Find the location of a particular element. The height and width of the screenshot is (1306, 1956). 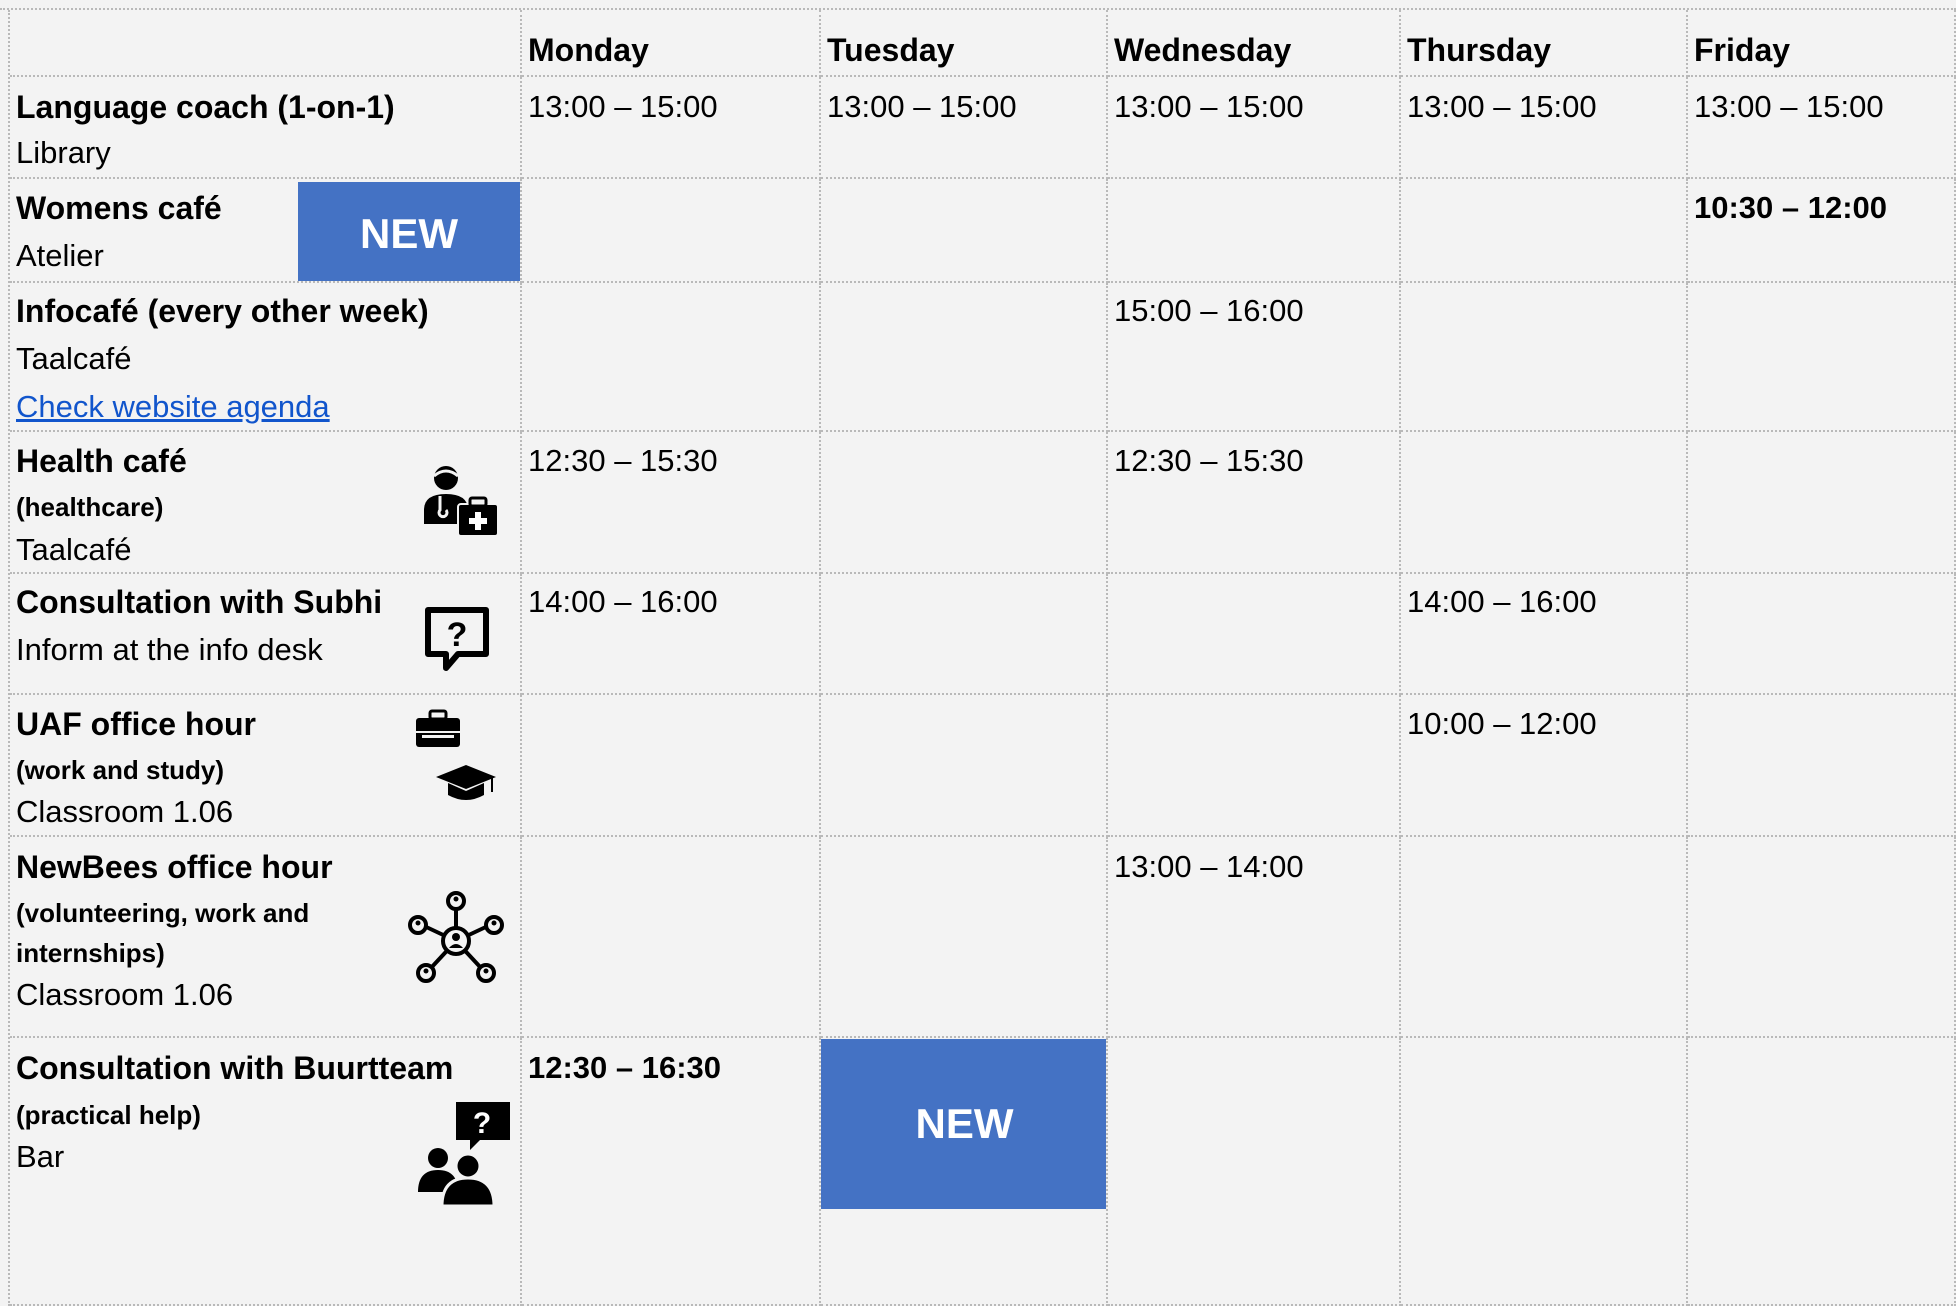

time-cell: 15:00 – 16:00 is located at coordinates (1254, 357).